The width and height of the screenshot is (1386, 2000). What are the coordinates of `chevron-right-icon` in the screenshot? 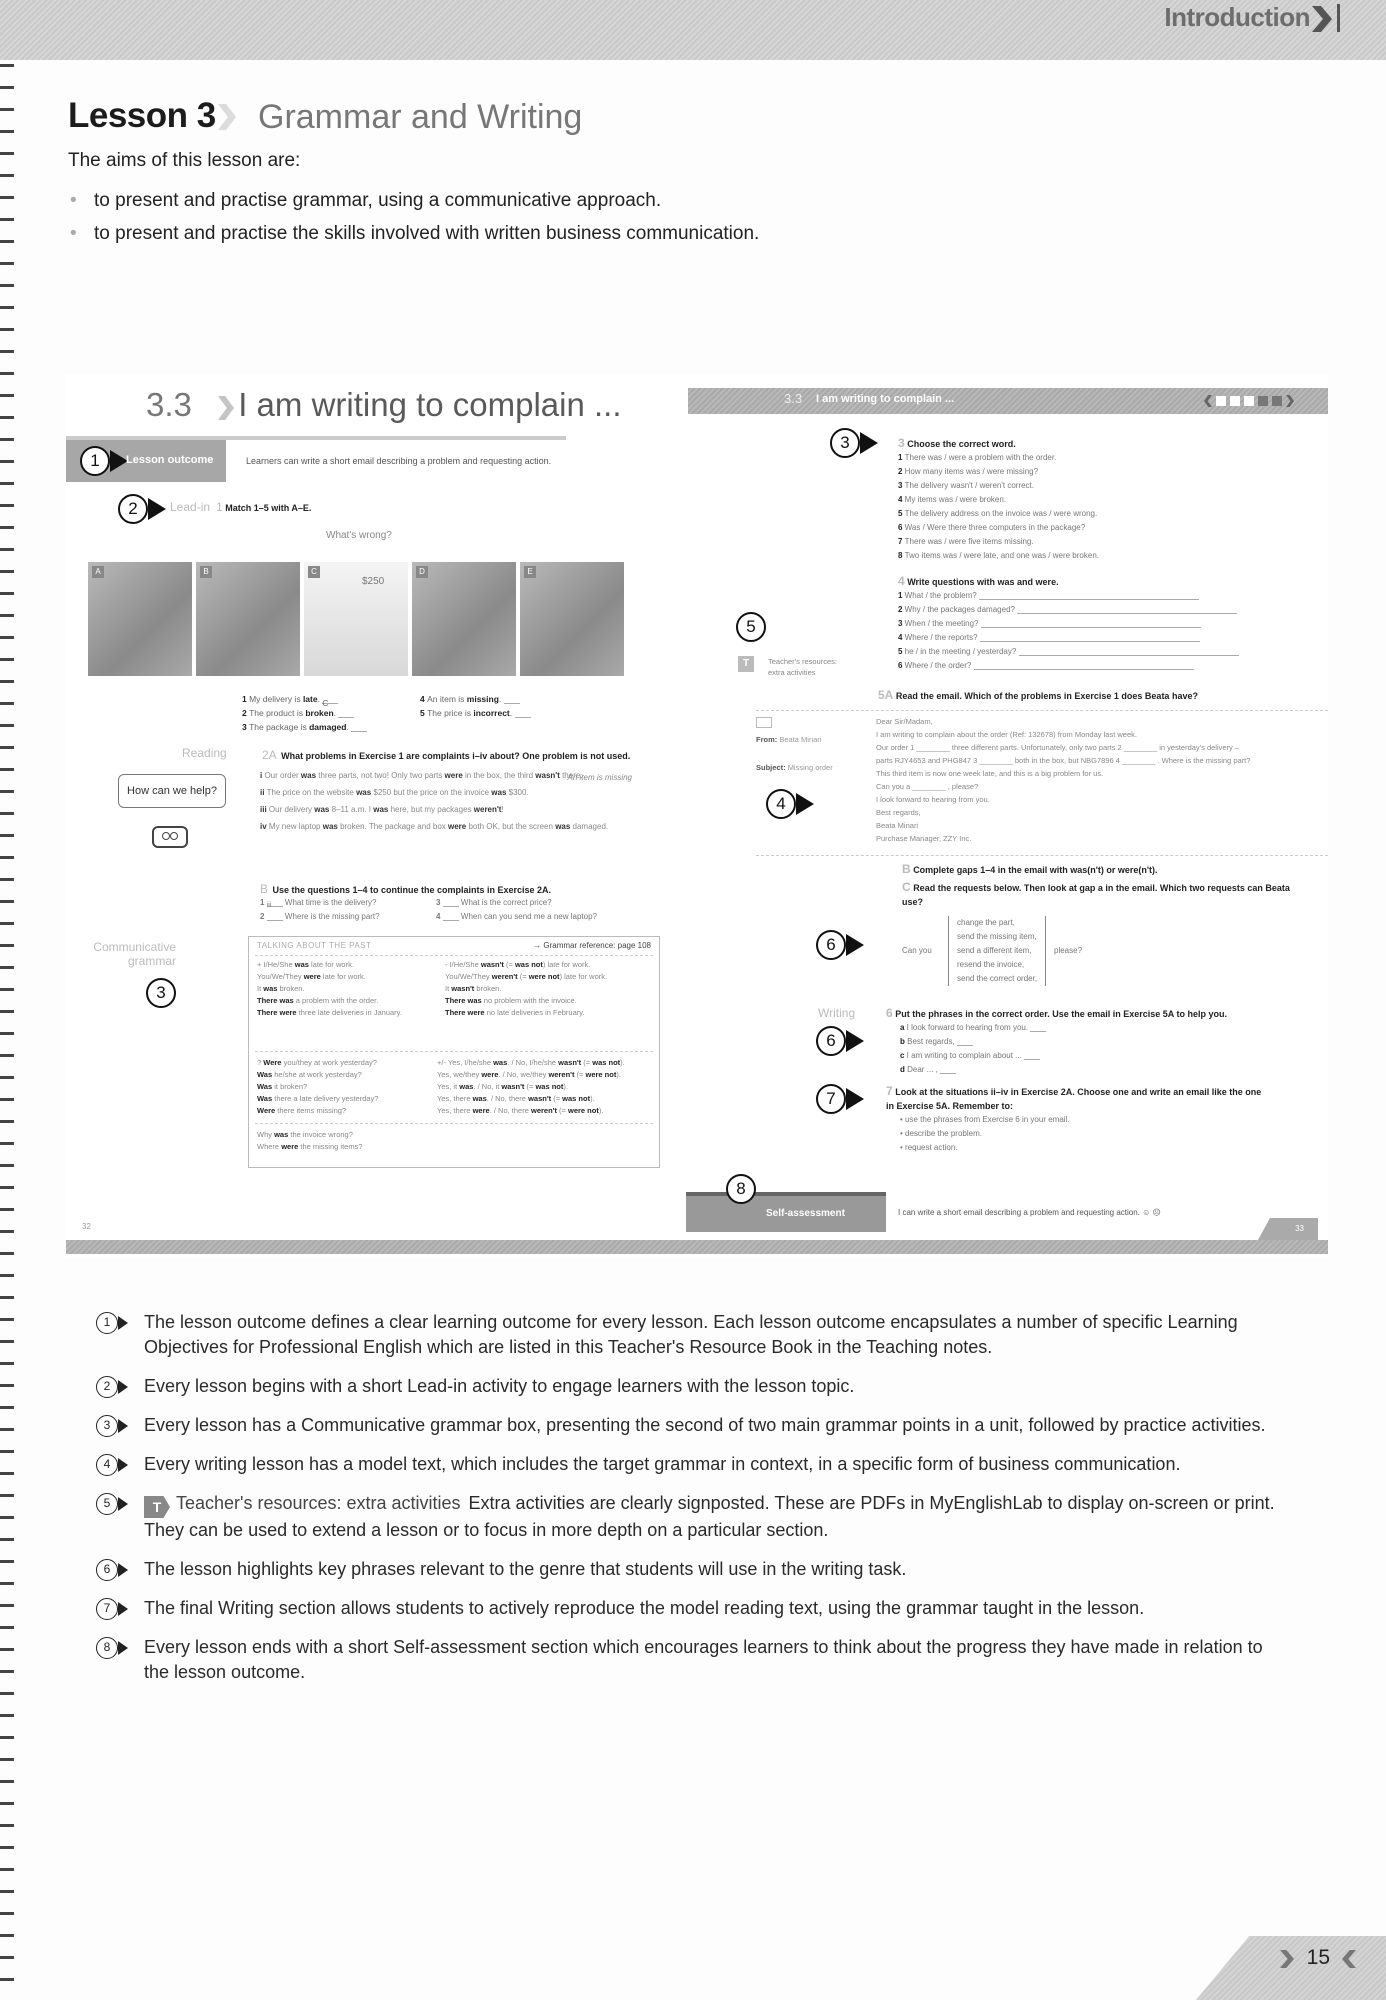 It's located at (1290, 401).